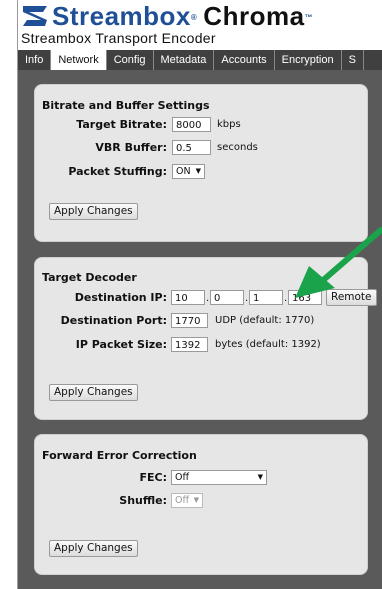 The height and width of the screenshot is (589, 382). I want to click on tab-accounts: Accounts, so click(244, 60).